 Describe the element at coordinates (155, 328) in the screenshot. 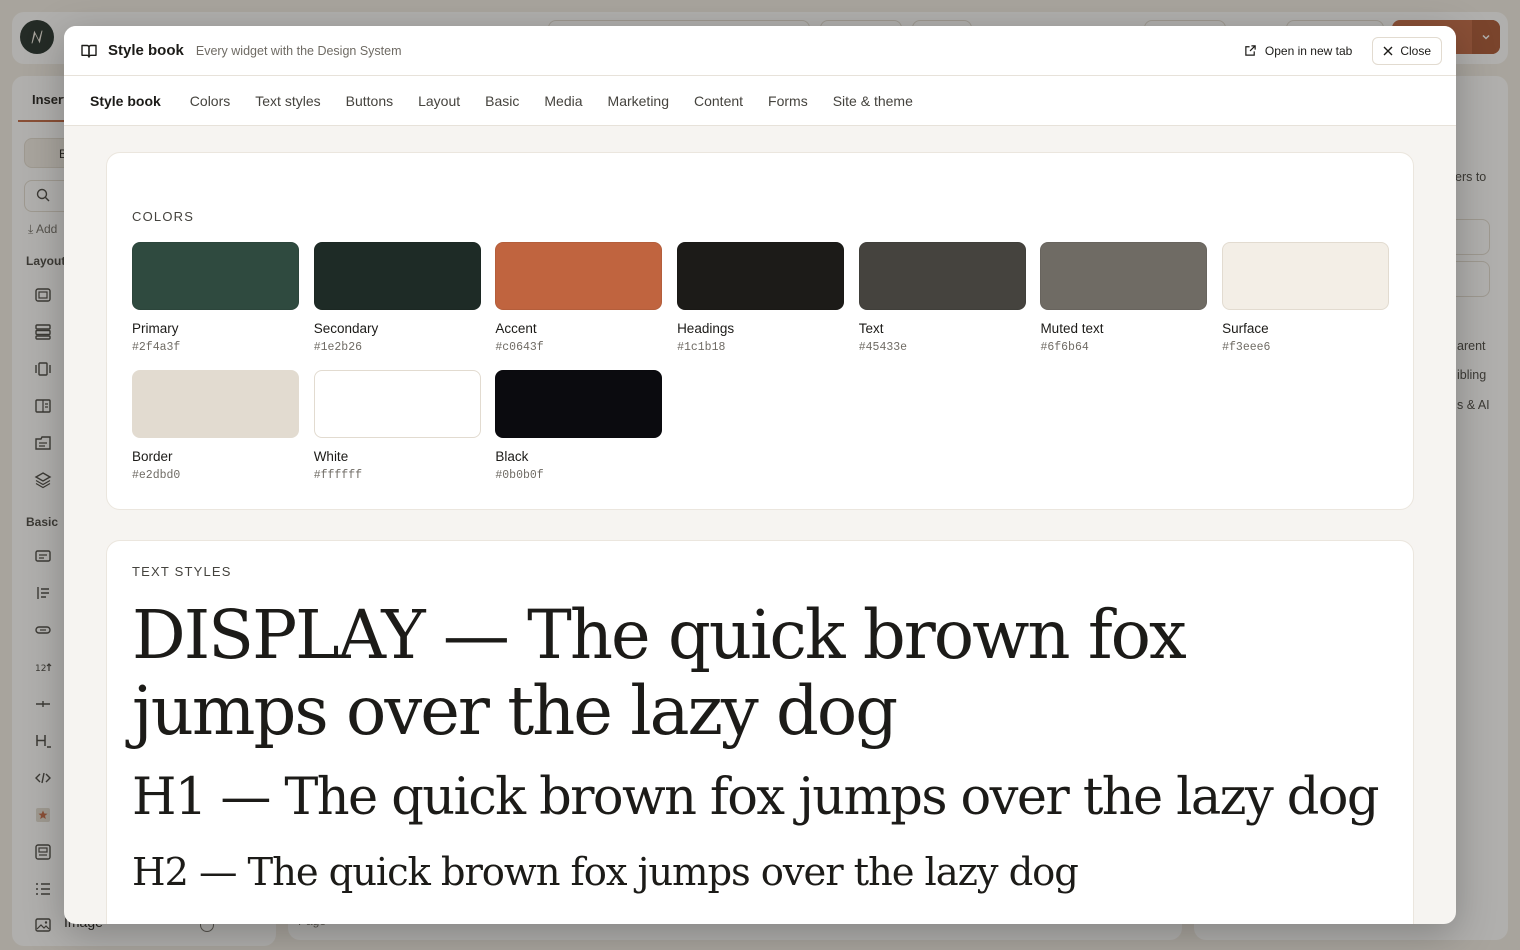

I see `swatch-name: Primary` at that location.